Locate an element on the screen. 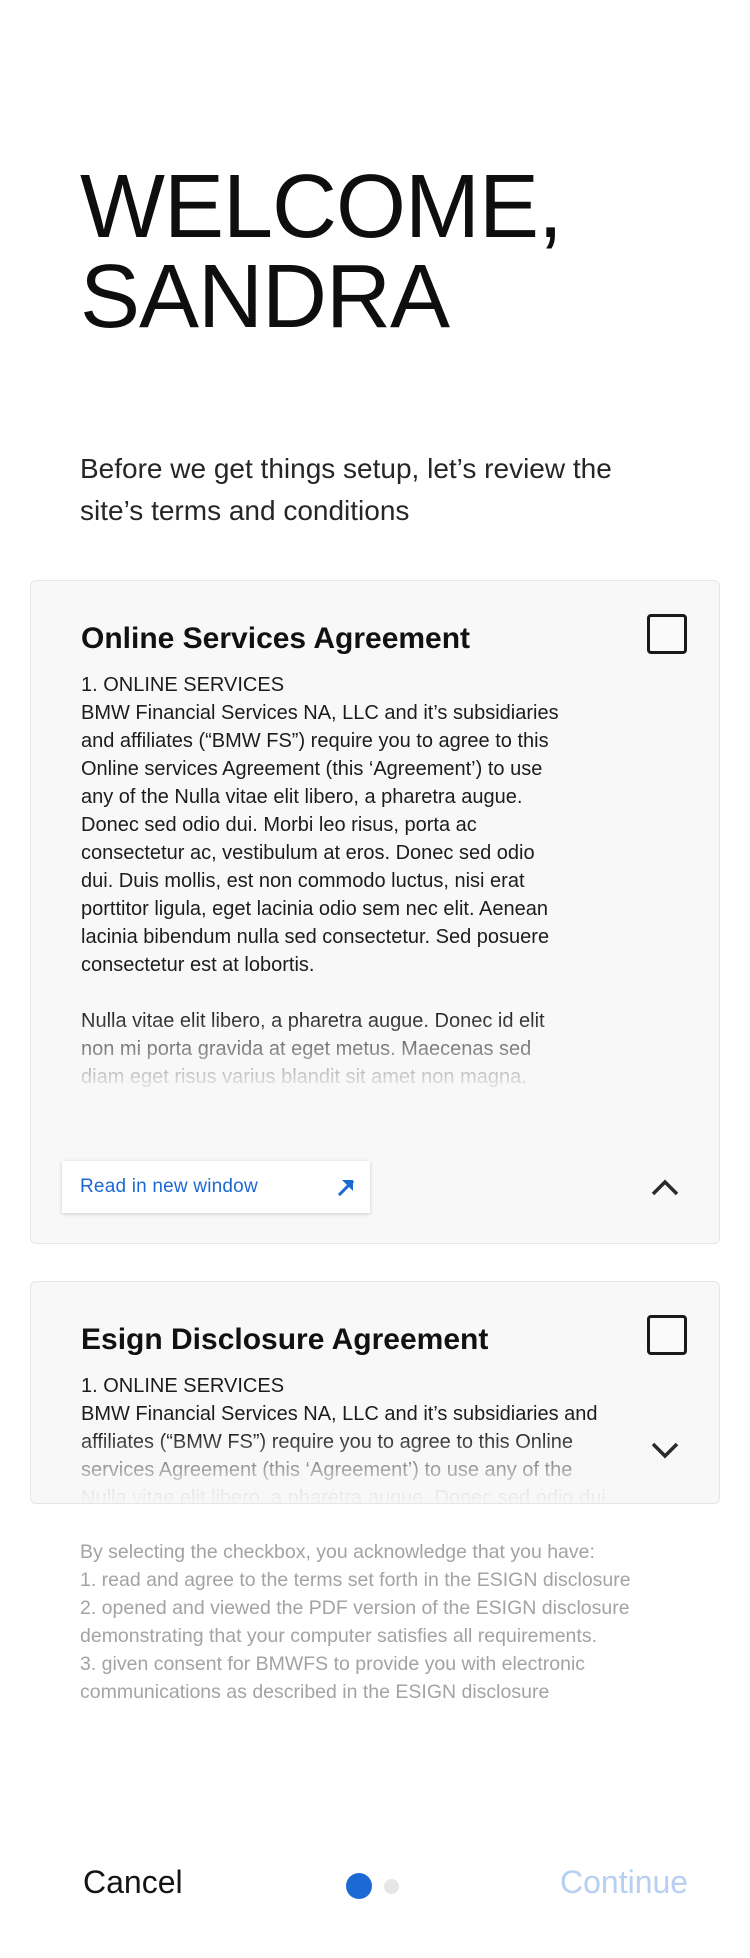 This screenshot has width=750, height=1958. chevron-up-icon is located at coordinates (665, 1187).